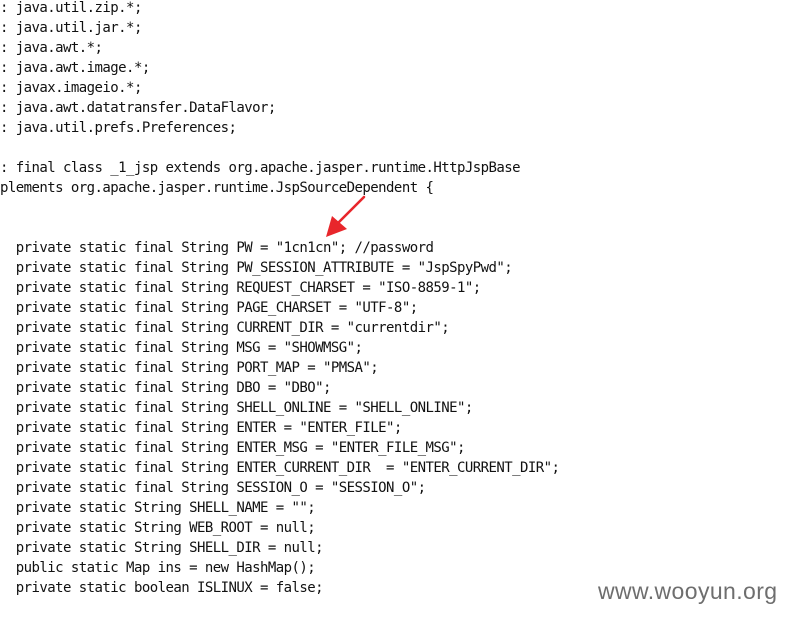 This screenshot has width=806, height=623. I want to click on red-arrow-icon, so click(346, 216).